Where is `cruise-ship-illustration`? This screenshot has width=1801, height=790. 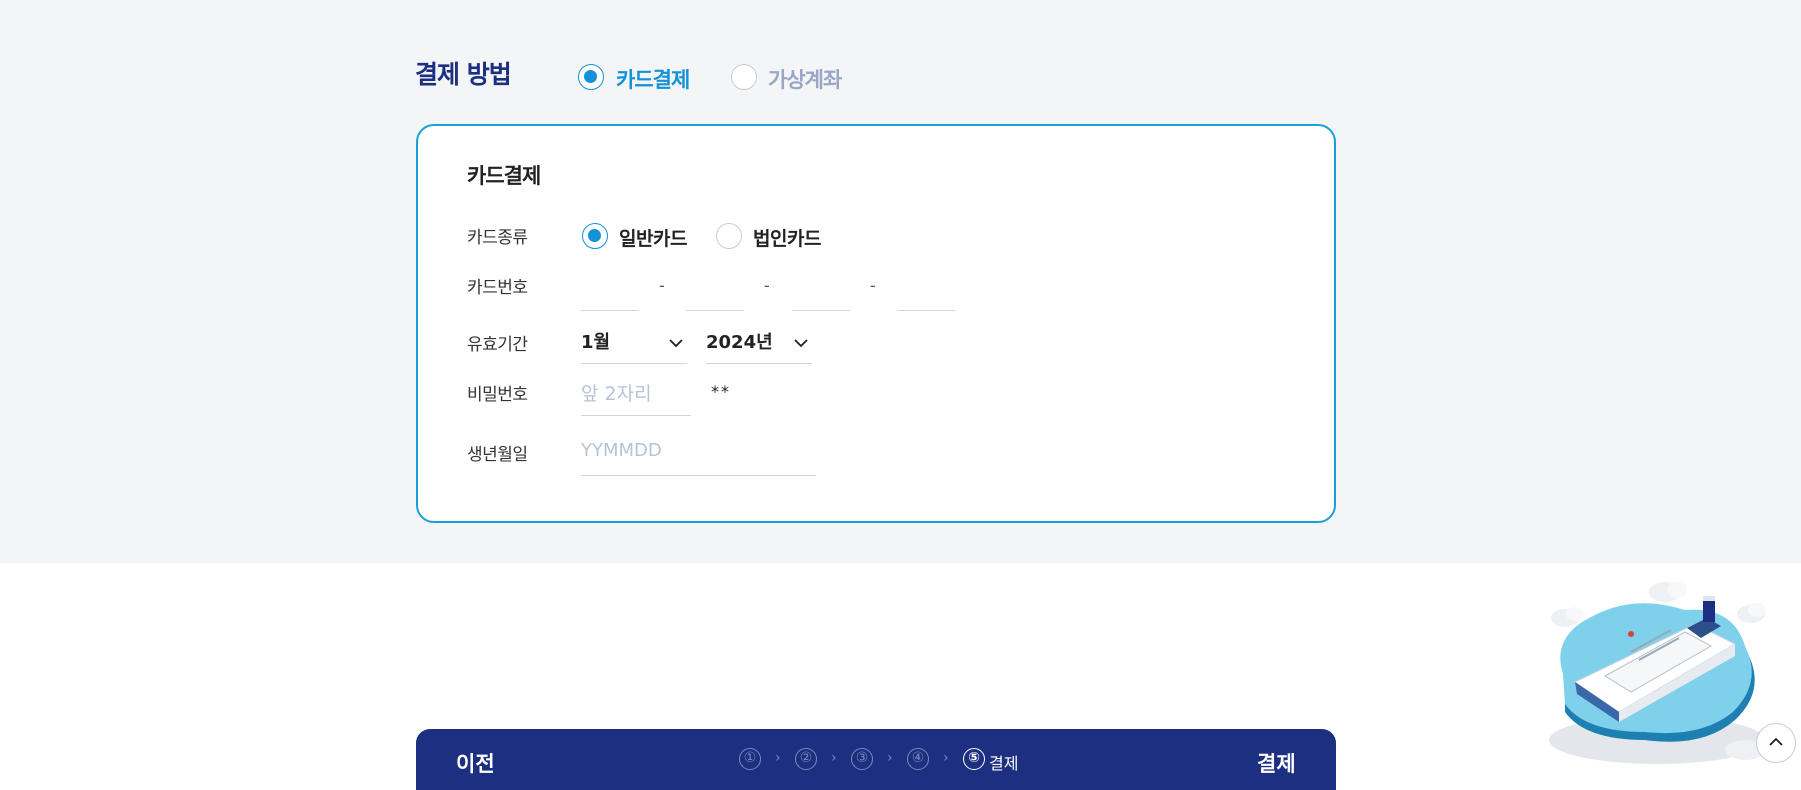
cruise-ship-illustration is located at coordinates (1657, 673).